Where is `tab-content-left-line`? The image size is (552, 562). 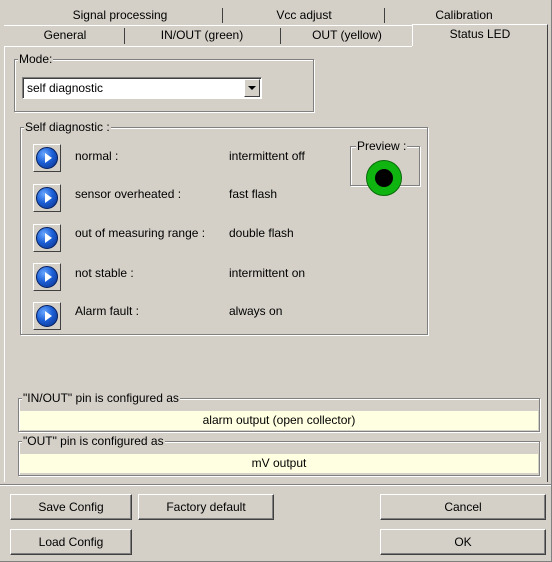
tab-content-left-line is located at coordinates (4, 264).